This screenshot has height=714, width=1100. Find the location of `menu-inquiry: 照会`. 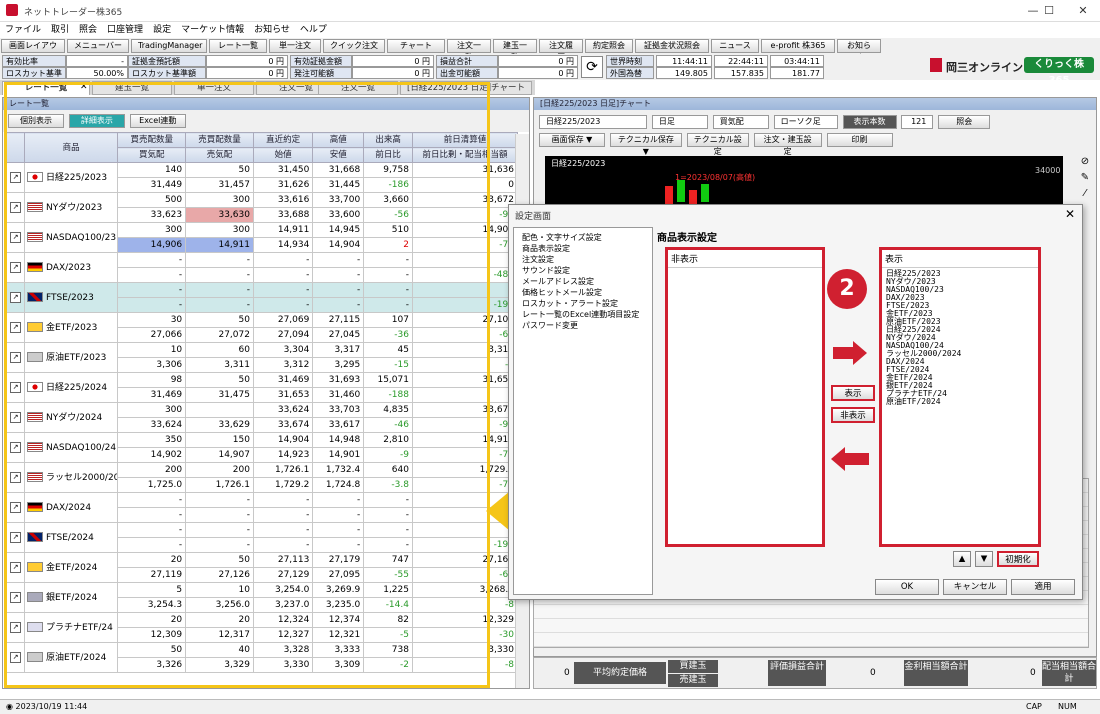

menu-inquiry: 照会 is located at coordinates (88, 30).